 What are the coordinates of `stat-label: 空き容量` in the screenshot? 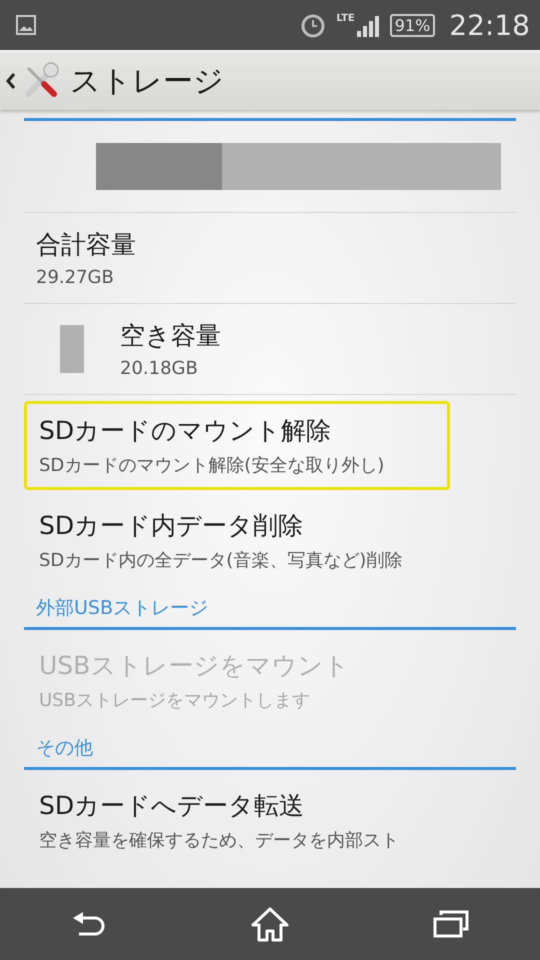 It's located at (170, 336).